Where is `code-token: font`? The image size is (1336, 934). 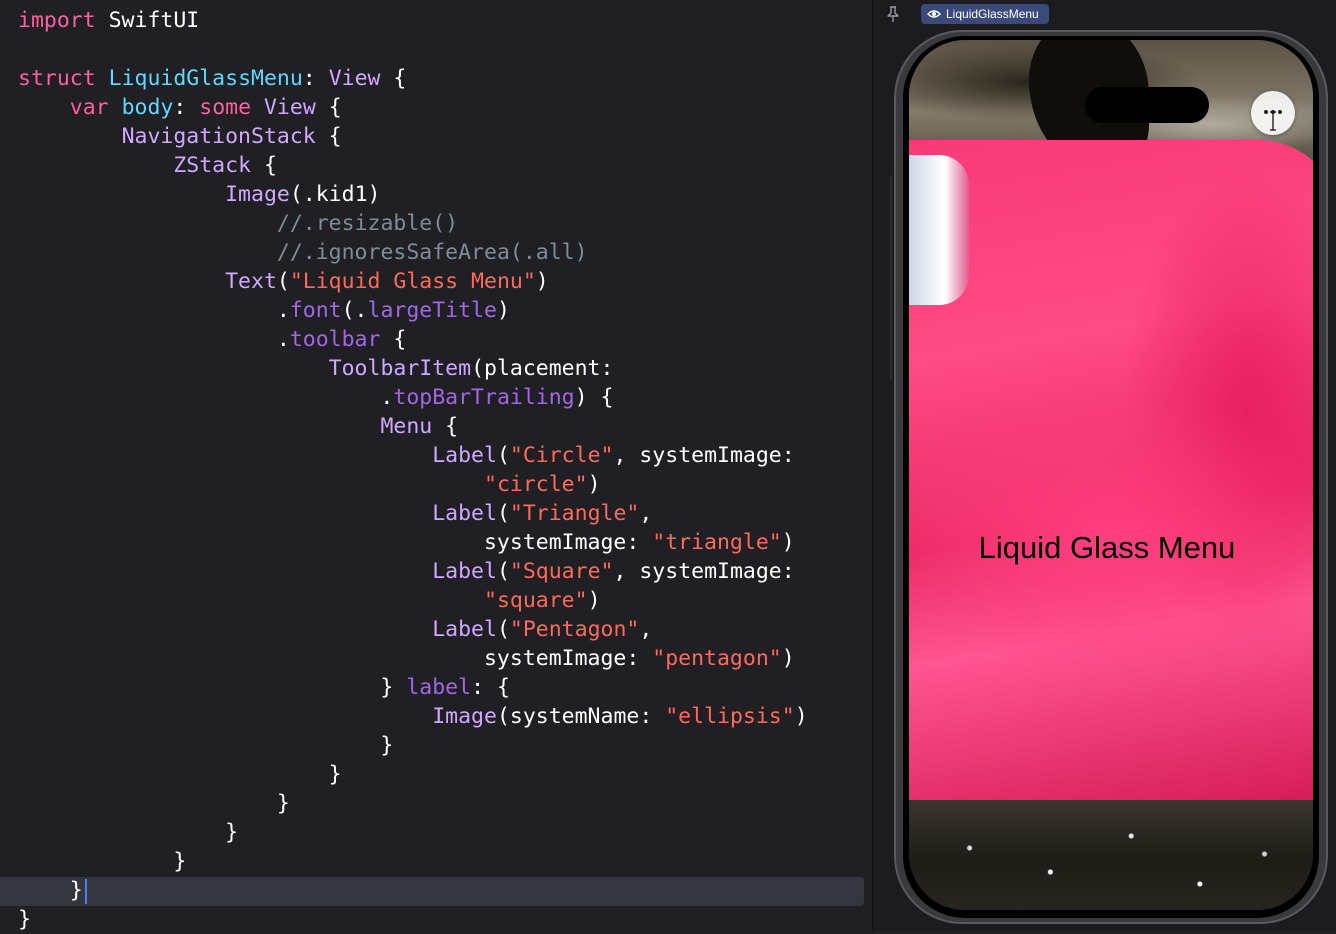 code-token: font is located at coordinates (315, 310).